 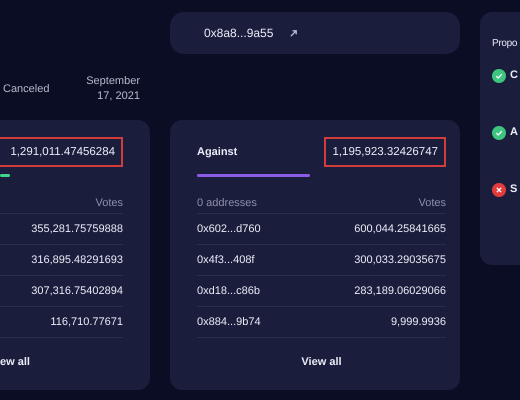 What do you see at coordinates (229, 322) in the screenshot?
I see `address-cell: 0x884...9b74` at bounding box center [229, 322].